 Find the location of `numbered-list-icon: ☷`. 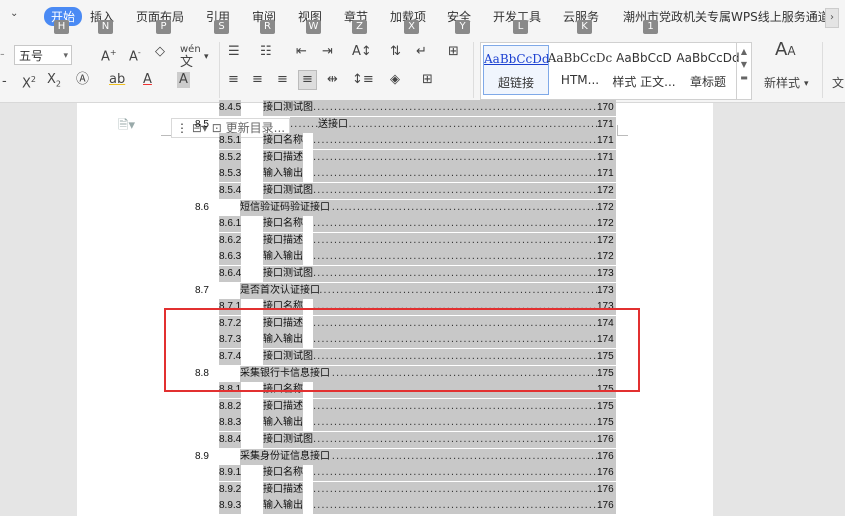

numbered-list-icon: ☷ is located at coordinates (266, 52).